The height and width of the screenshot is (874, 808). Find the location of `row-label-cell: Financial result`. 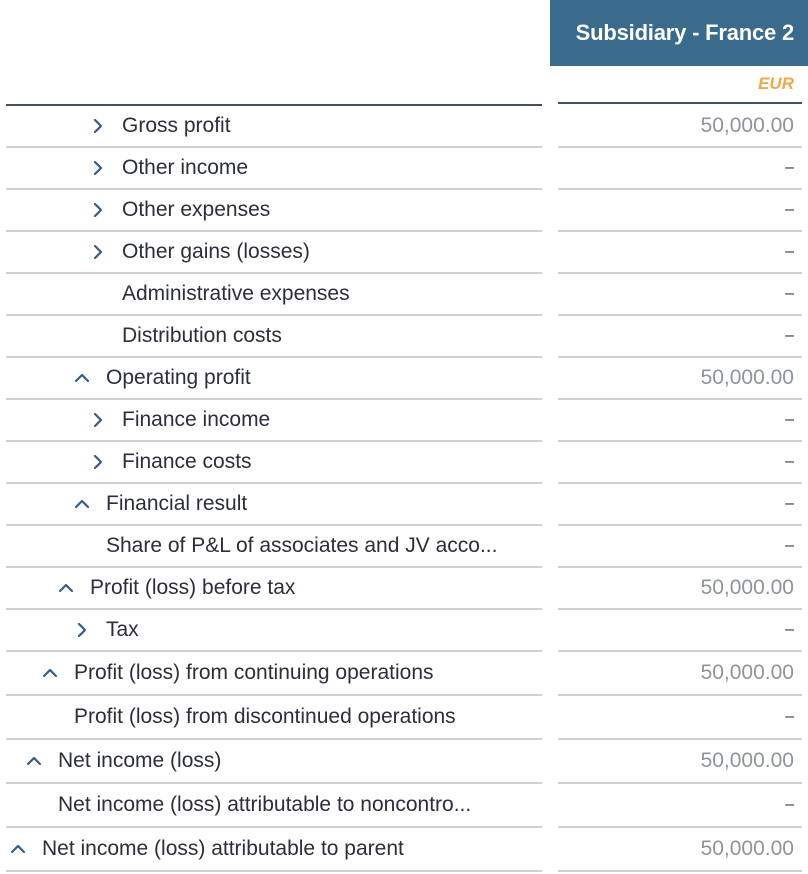

row-label-cell: Financial result is located at coordinates (274, 505).